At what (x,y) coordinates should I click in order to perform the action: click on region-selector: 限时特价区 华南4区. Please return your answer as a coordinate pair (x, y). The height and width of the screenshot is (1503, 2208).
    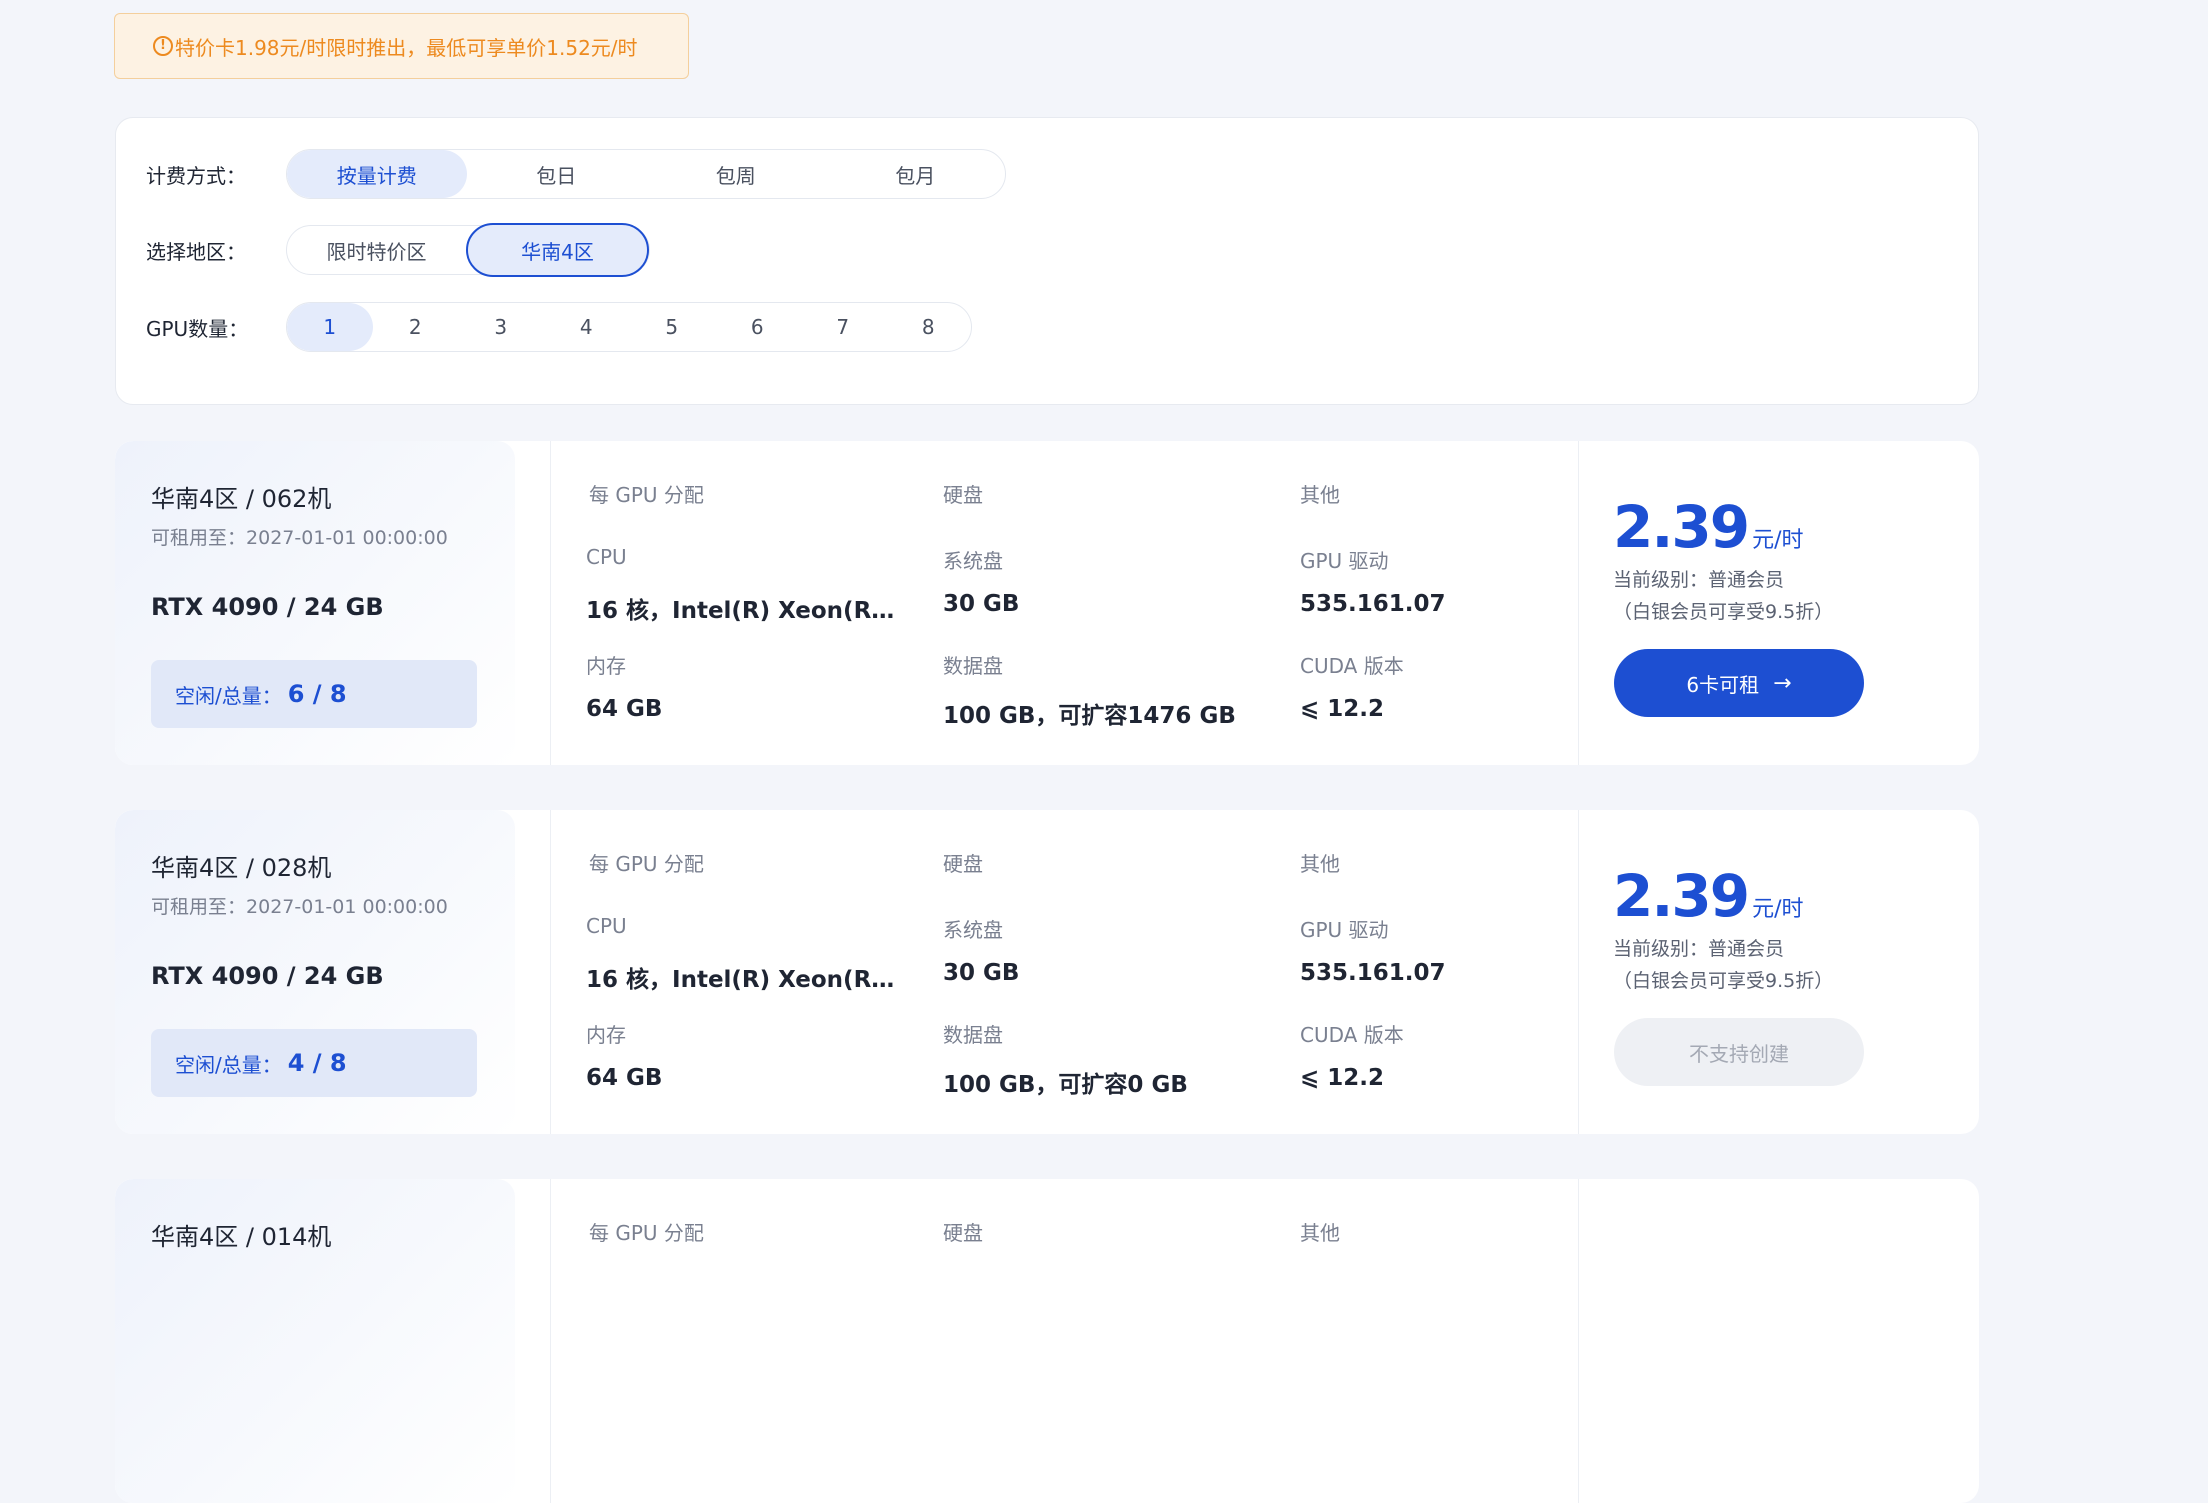
    Looking at the image, I should click on (468, 250).